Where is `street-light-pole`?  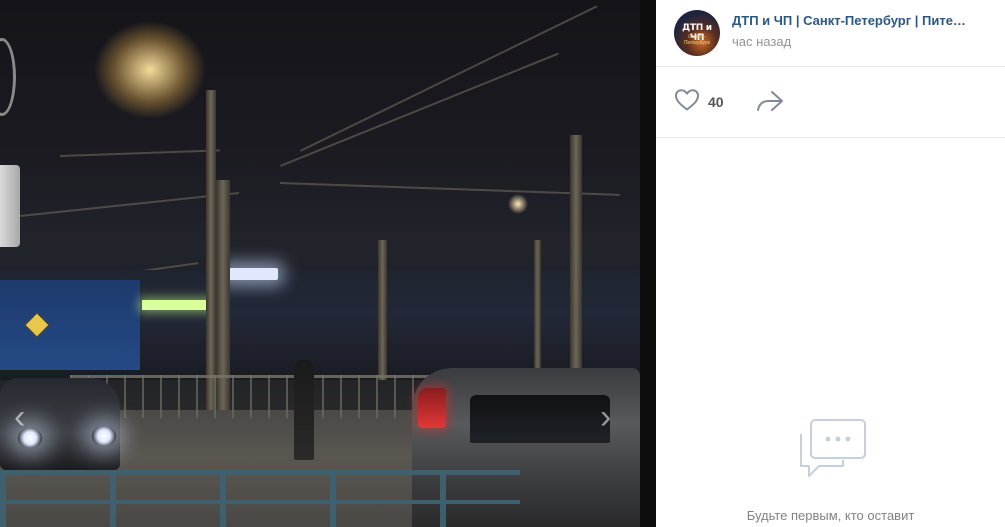 street-light-pole is located at coordinates (211, 250).